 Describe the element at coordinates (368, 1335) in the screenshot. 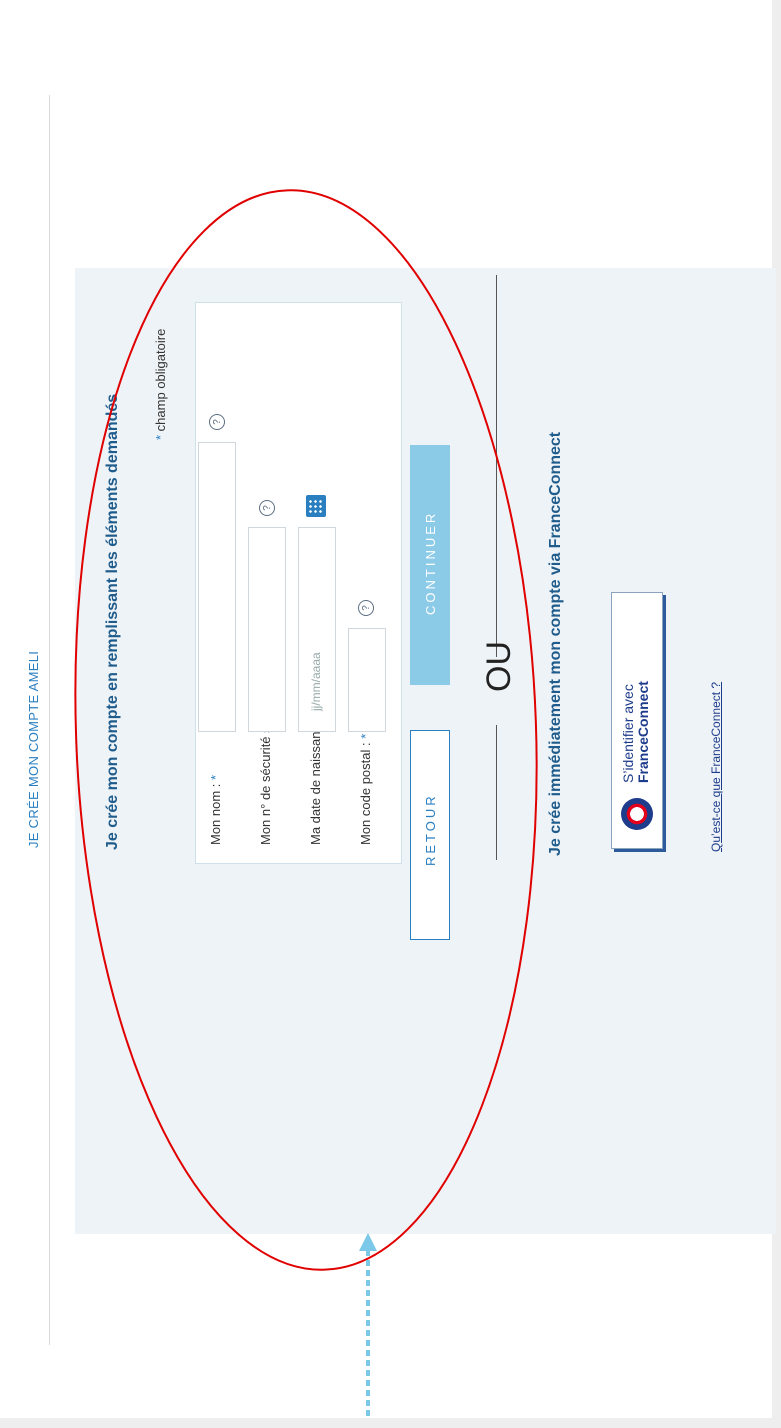

I see `pointer-arrow-line` at that location.